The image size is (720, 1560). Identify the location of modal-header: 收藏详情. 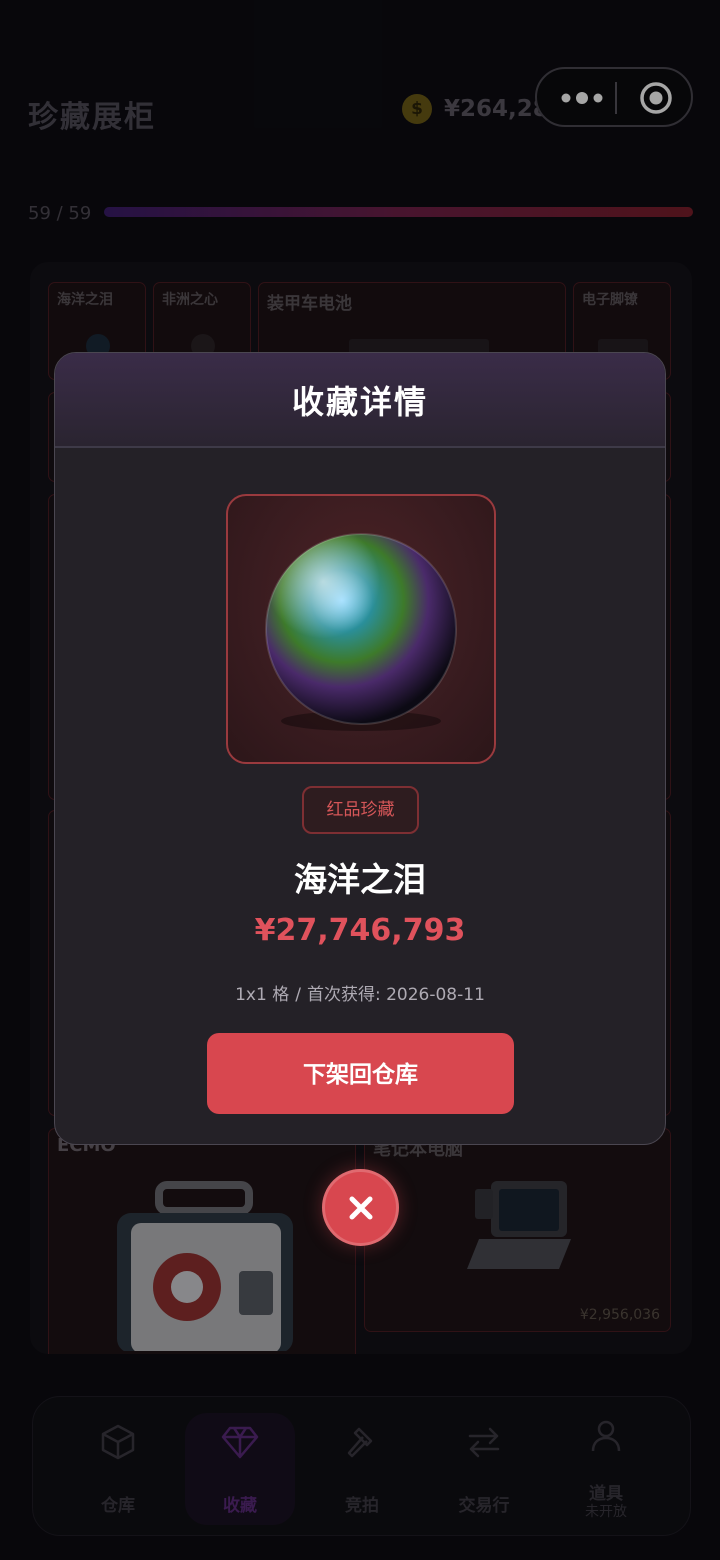
(360, 400).